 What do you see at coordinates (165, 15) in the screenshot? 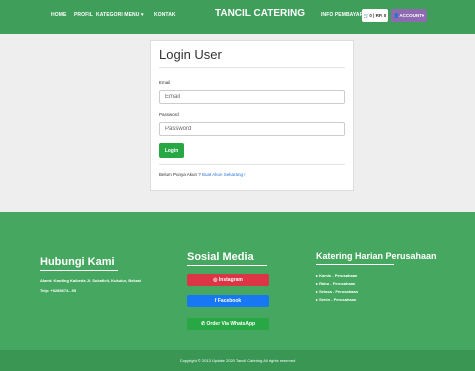
I see `nav-kontak: KONTAK` at bounding box center [165, 15].